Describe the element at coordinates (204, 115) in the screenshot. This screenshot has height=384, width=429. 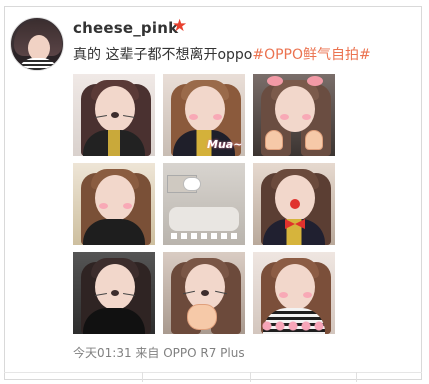
I see `photo-thumbnail-2: Mua~` at that location.